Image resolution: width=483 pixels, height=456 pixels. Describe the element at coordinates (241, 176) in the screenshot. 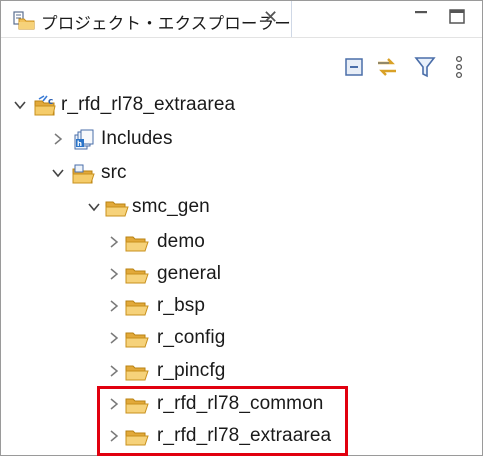

I see `tree-item-src: src` at that location.